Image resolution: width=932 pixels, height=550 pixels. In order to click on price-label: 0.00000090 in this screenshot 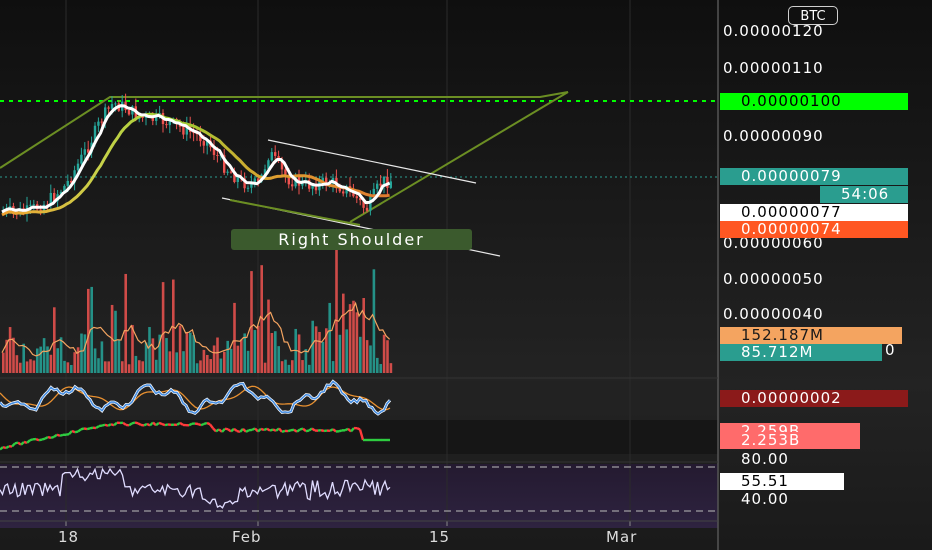, I will do `click(773, 136)`.